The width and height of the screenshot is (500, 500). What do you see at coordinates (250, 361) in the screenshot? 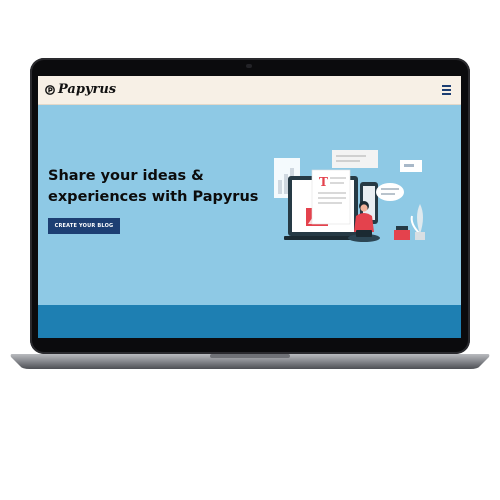
I see `laptop-base` at bounding box center [250, 361].